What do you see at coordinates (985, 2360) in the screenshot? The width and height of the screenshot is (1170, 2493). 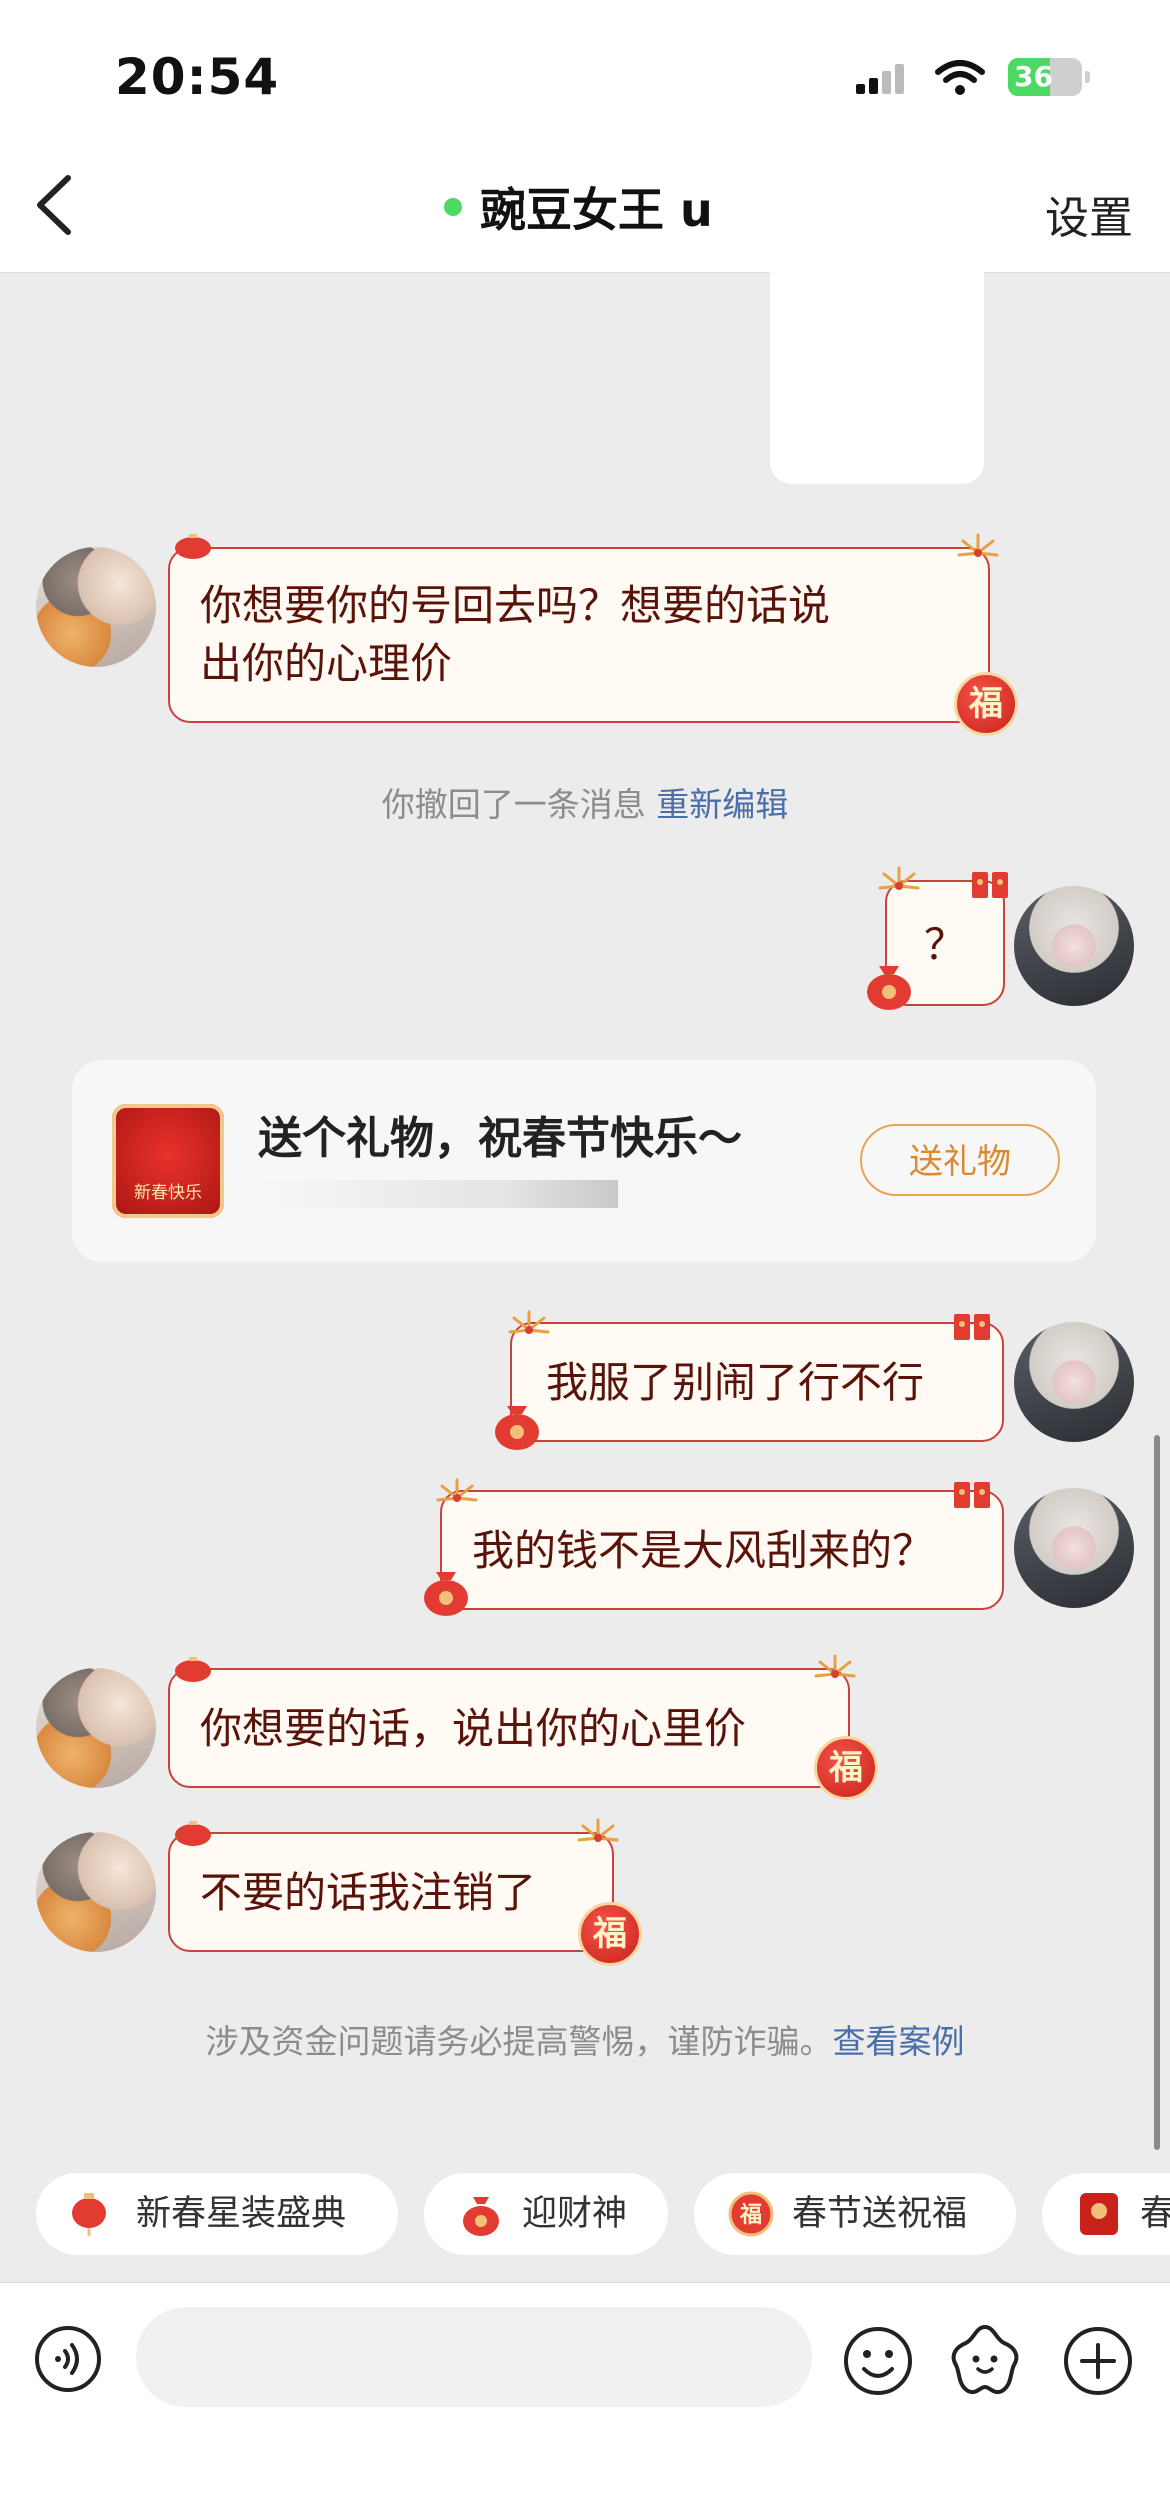 I see `sticker-icon` at bounding box center [985, 2360].